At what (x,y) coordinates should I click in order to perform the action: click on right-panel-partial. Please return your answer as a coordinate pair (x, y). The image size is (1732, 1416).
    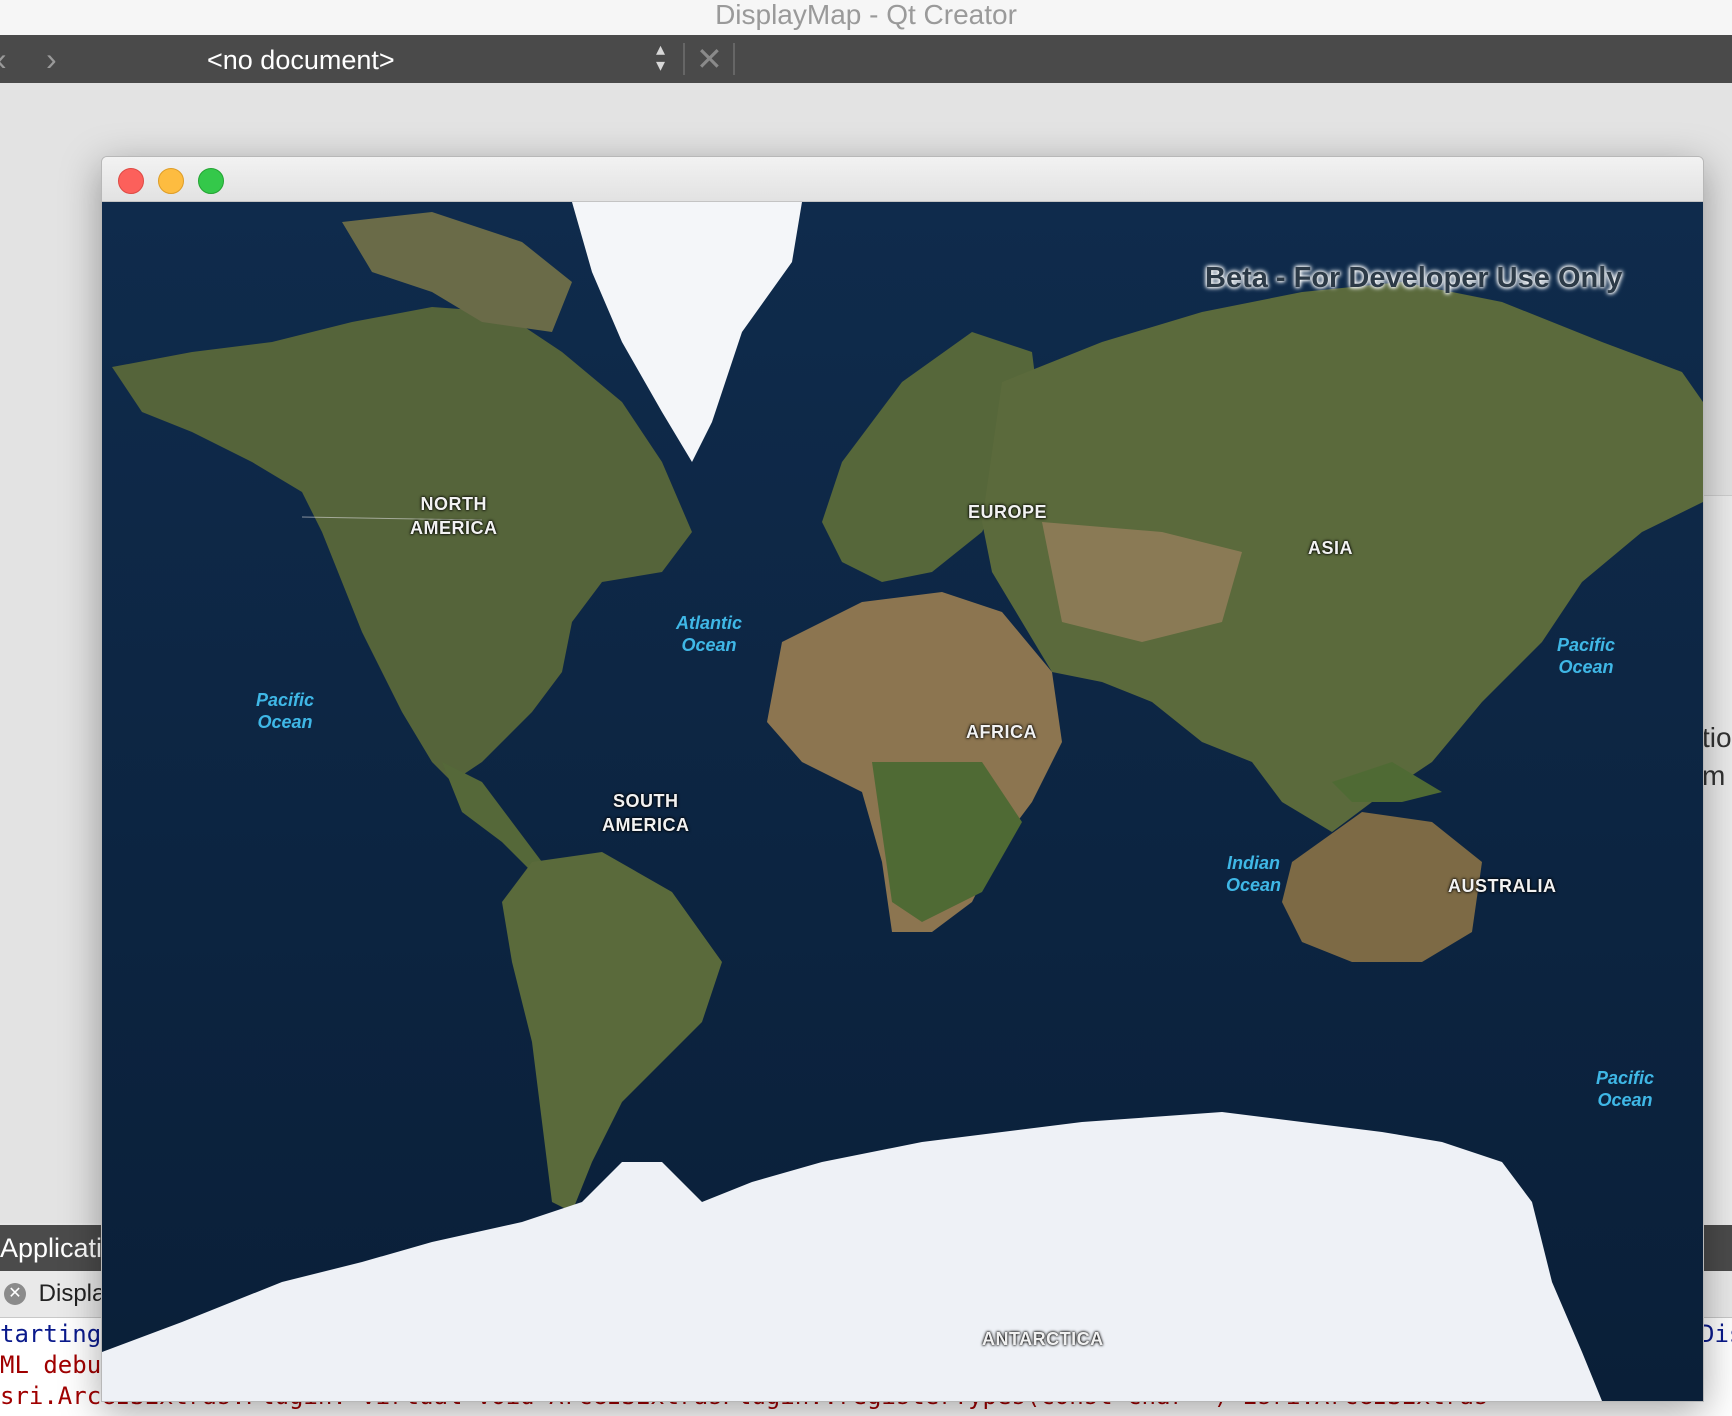
    Looking at the image, I should click on (1716, 860).